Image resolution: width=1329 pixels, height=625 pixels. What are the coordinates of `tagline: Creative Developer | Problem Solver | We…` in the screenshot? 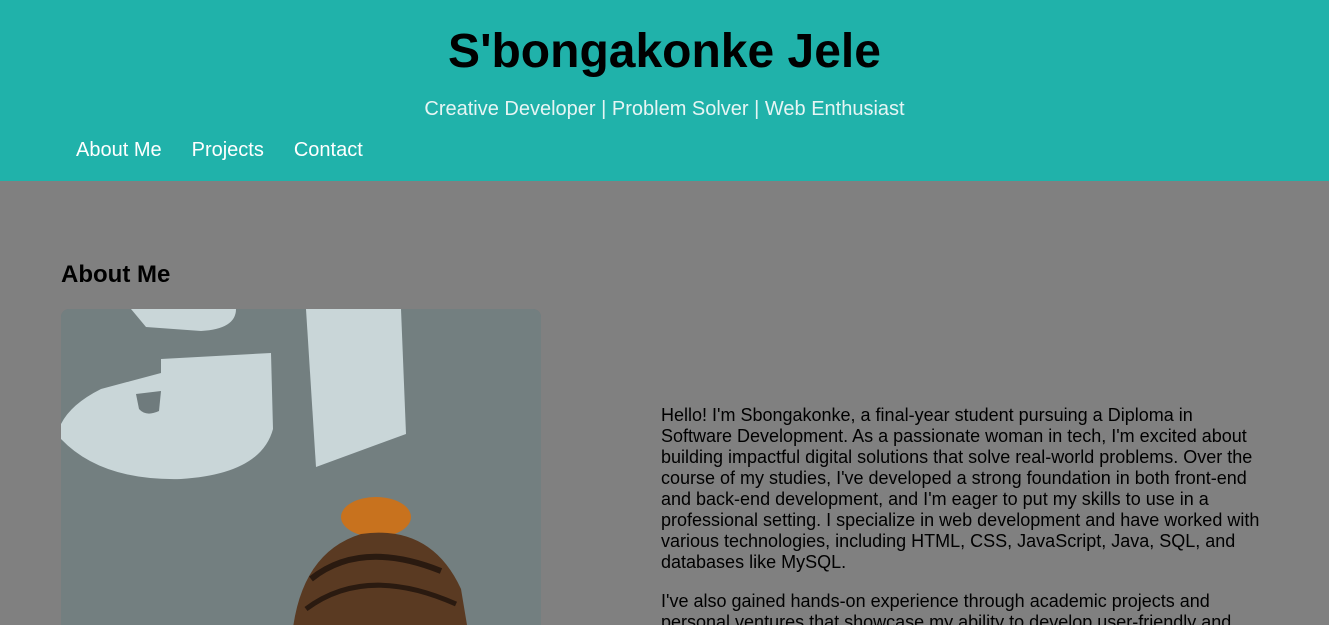 It's located at (664, 109).